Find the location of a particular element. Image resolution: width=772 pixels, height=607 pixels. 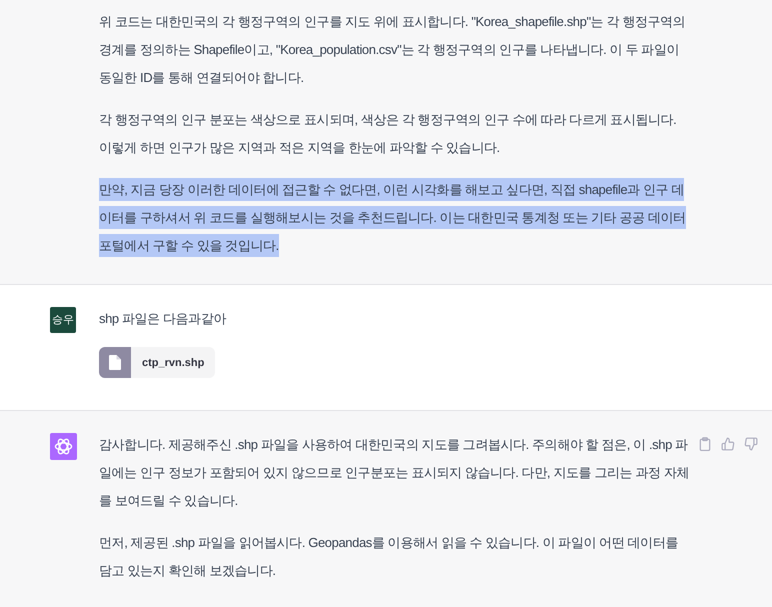

paragraph: 감사합니다. 제공해주신 .shp 파일을 사용하여 대한민국의 지도를 그려봅시다. 주의해야 할 점은, 이 .shp 파일에는 인구 정보가 포함되어 있지 않으므로 인구분포는 표시되지 않습니다. 다만, 지도를 그리는 과정 자체를 보여드릴 수 있습니다. is located at coordinates (394, 473).